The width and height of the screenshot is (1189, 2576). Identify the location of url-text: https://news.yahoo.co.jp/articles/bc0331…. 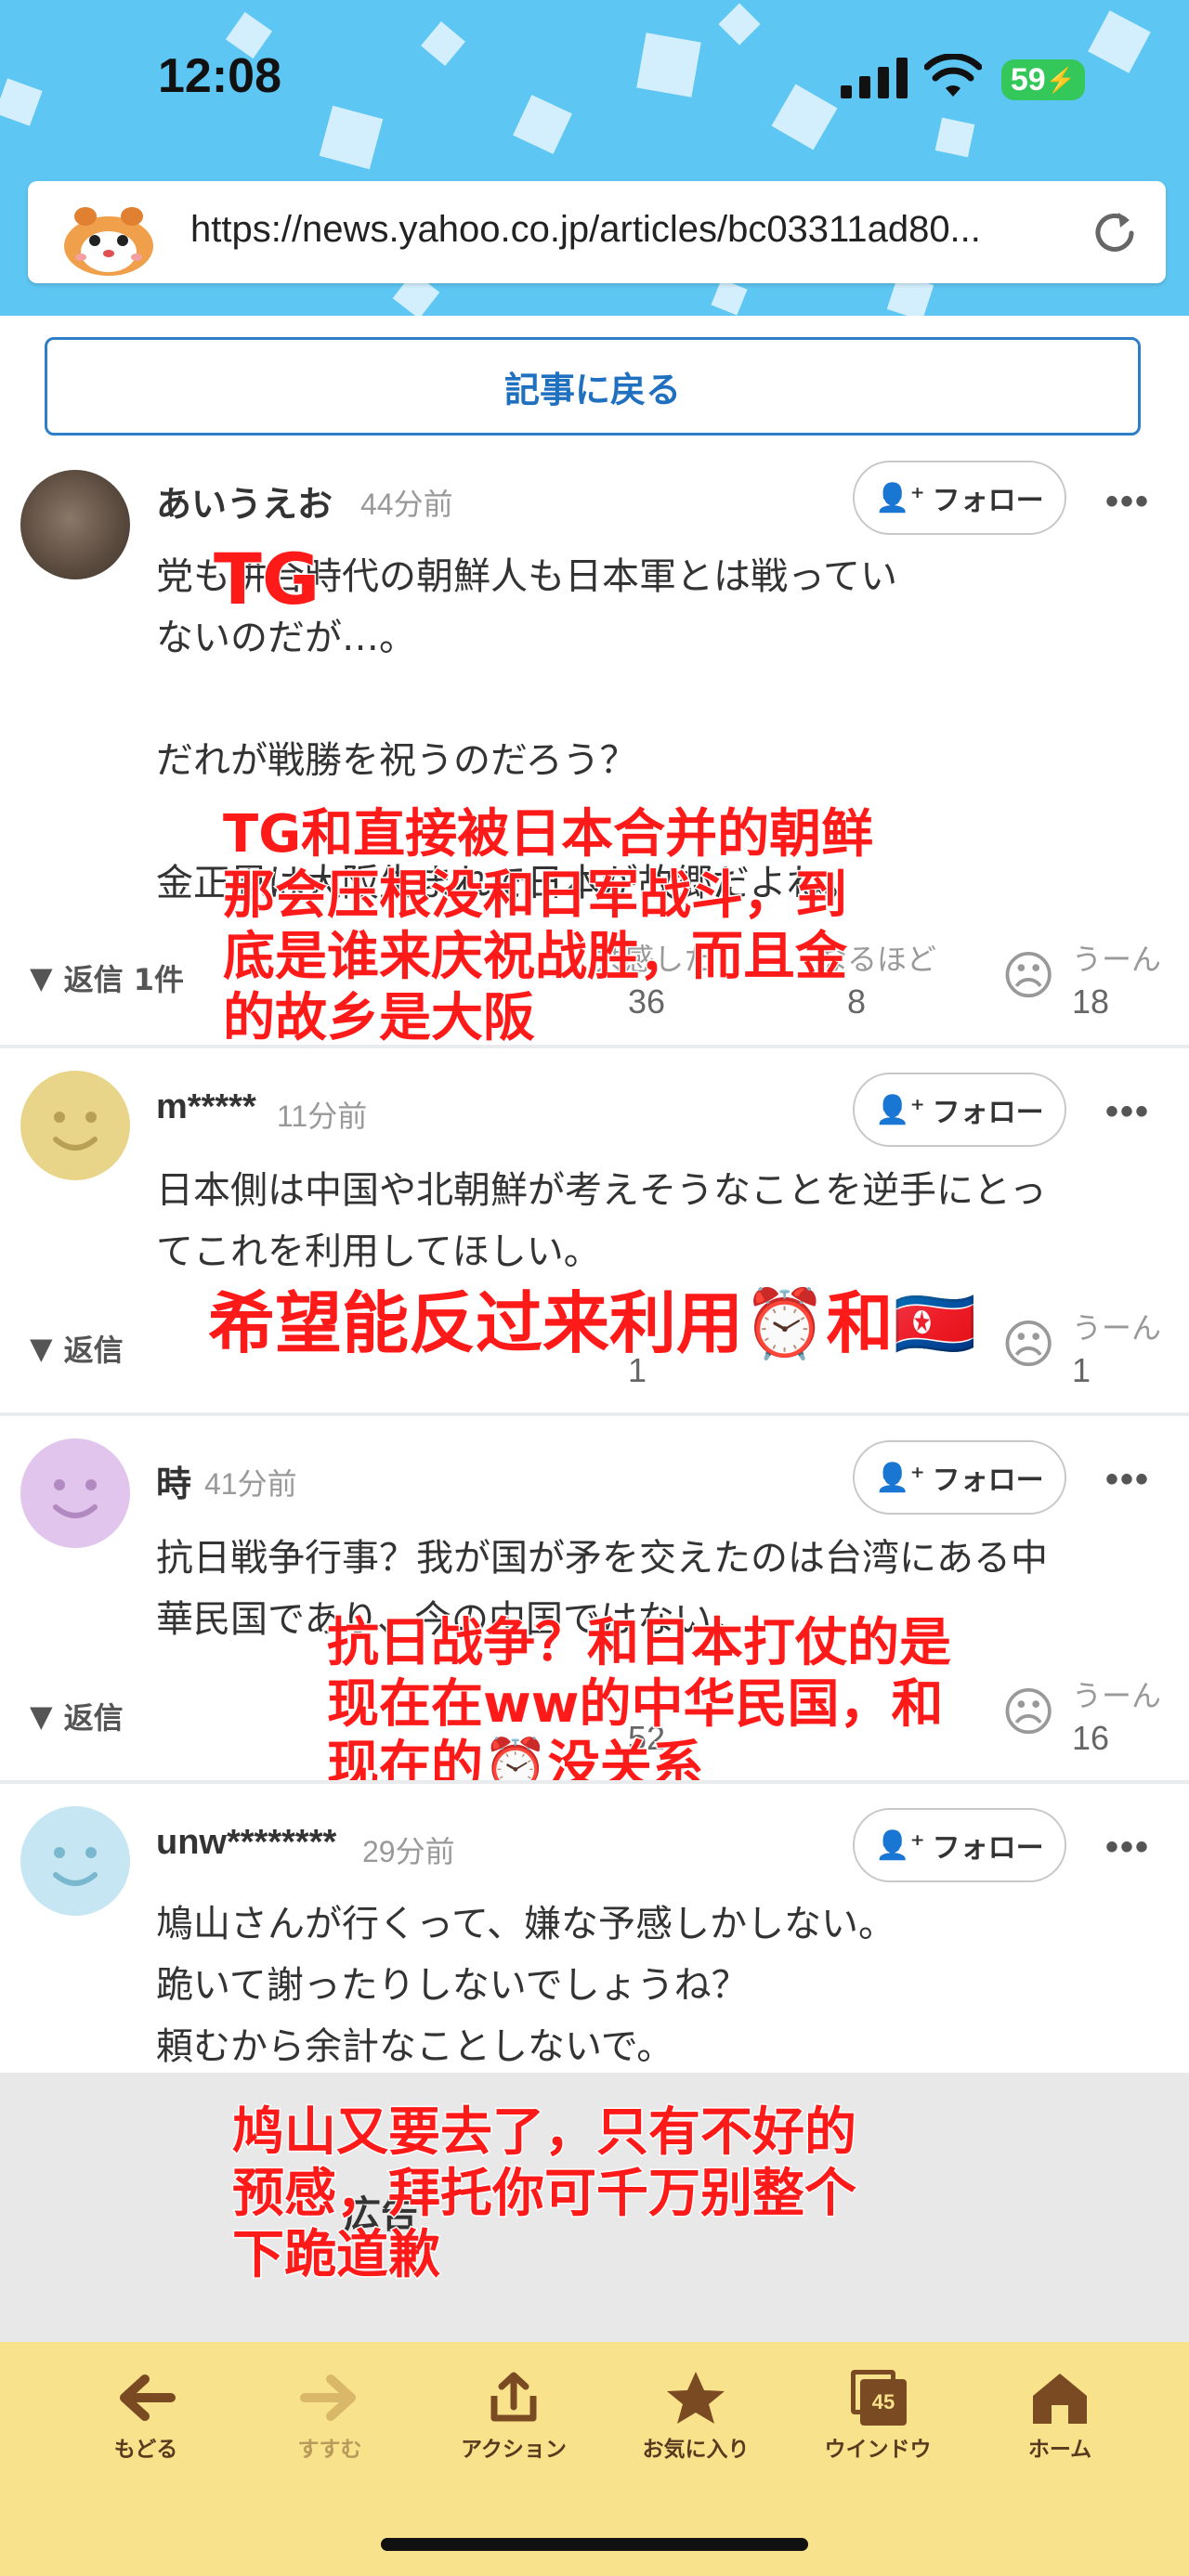
(586, 230).